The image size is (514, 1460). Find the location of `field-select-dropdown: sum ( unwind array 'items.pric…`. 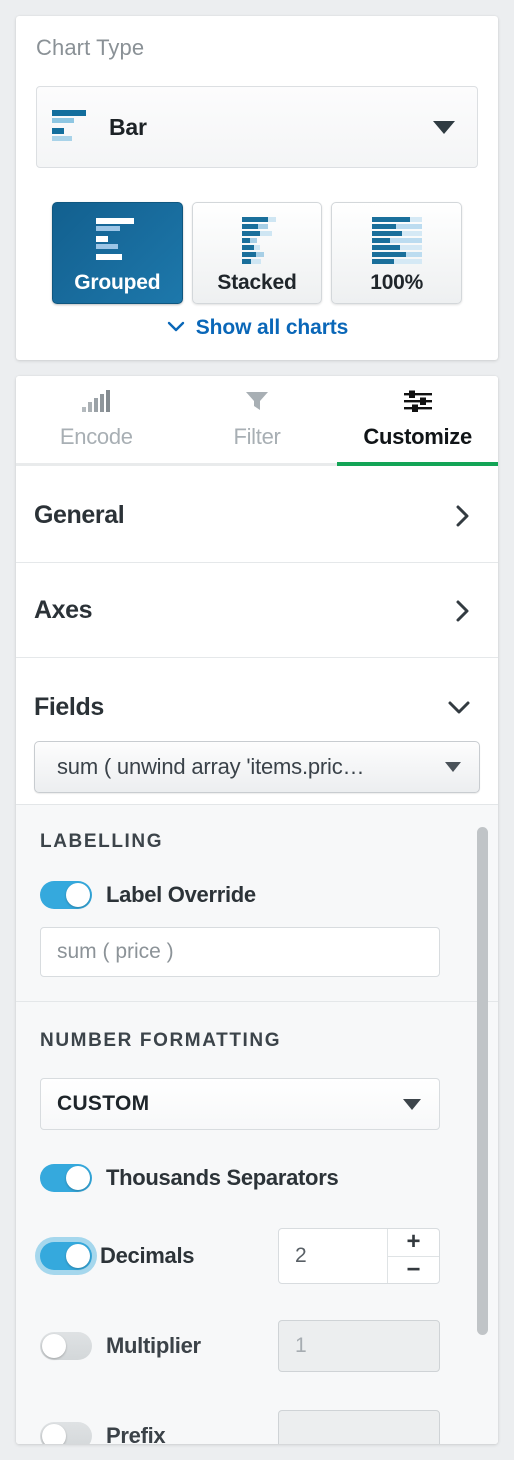

field-select-dropdown: sum ( unwind array 'items.pric… is located at coordinates (257, 767).